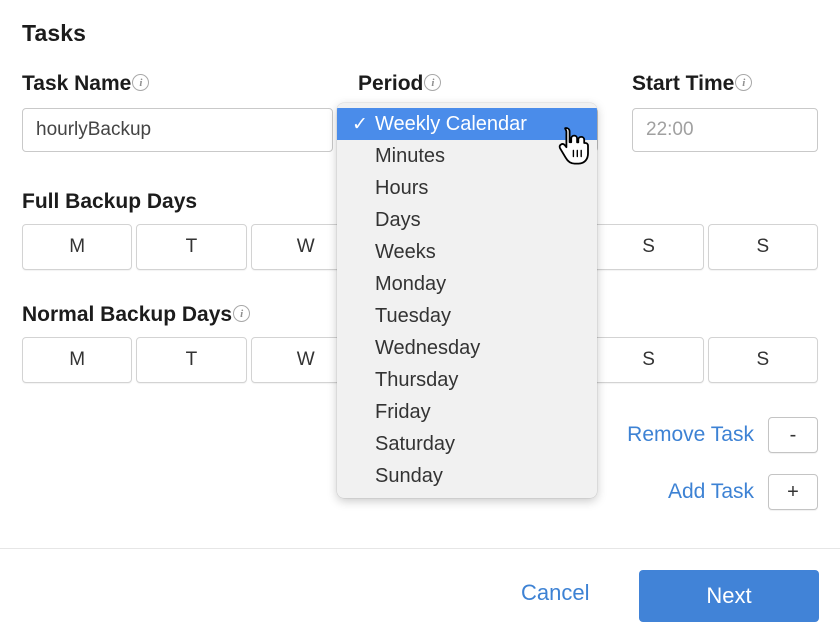 Image resolution: width=840 pixels, height=639 pixels. I want to click on dropdown-option-hours: Hours, so click(467, 188).